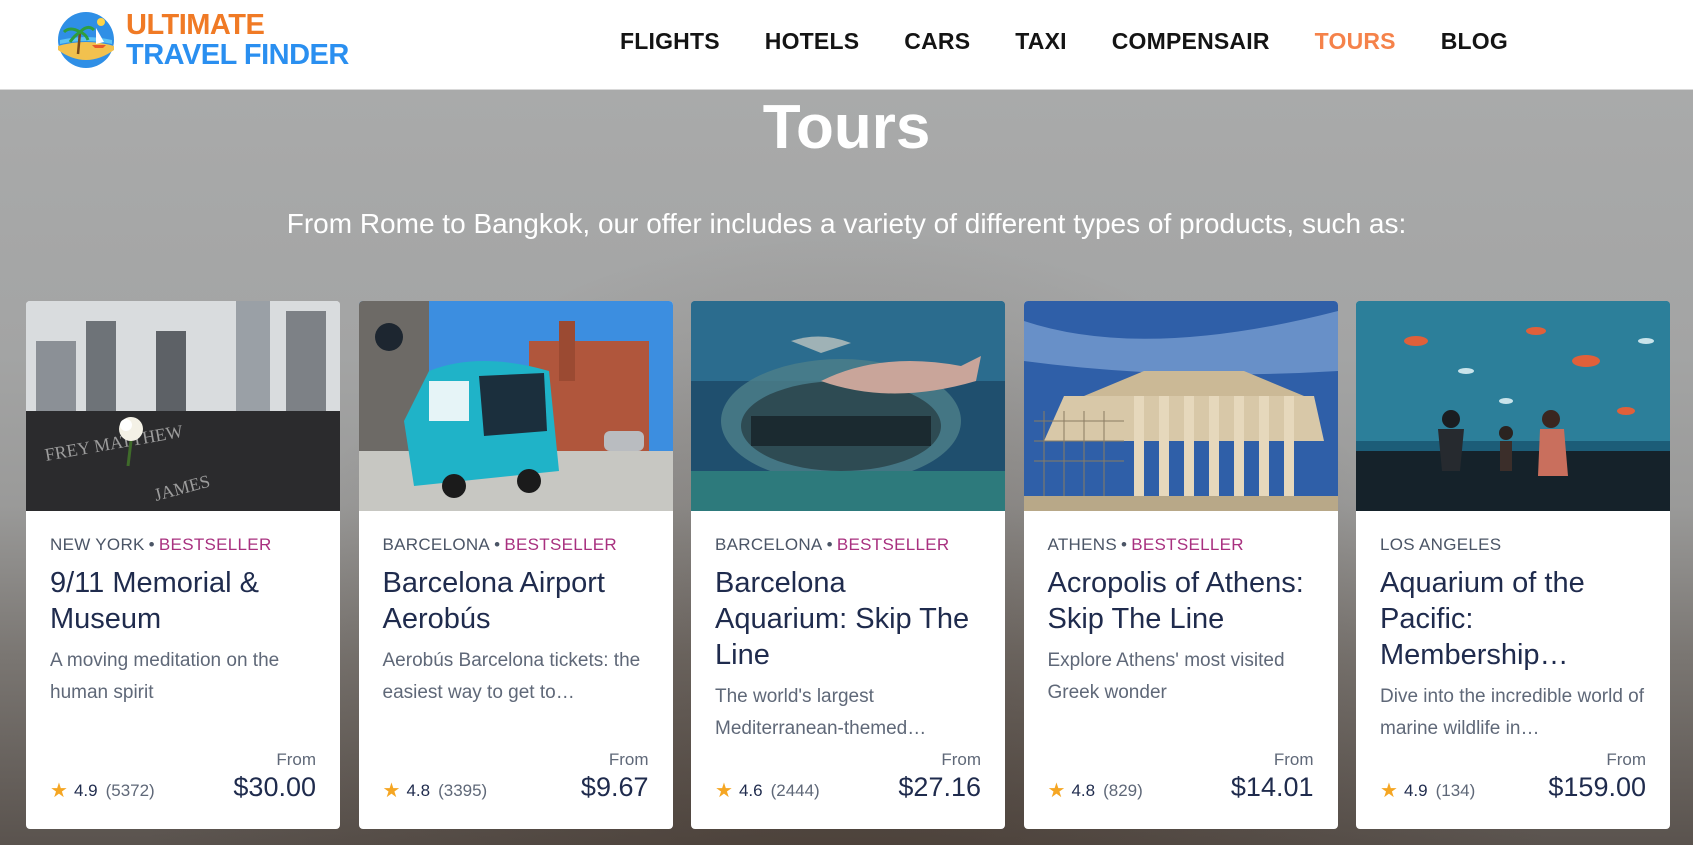  I want to click on tour-price: From $9.67, so click(615, 776).